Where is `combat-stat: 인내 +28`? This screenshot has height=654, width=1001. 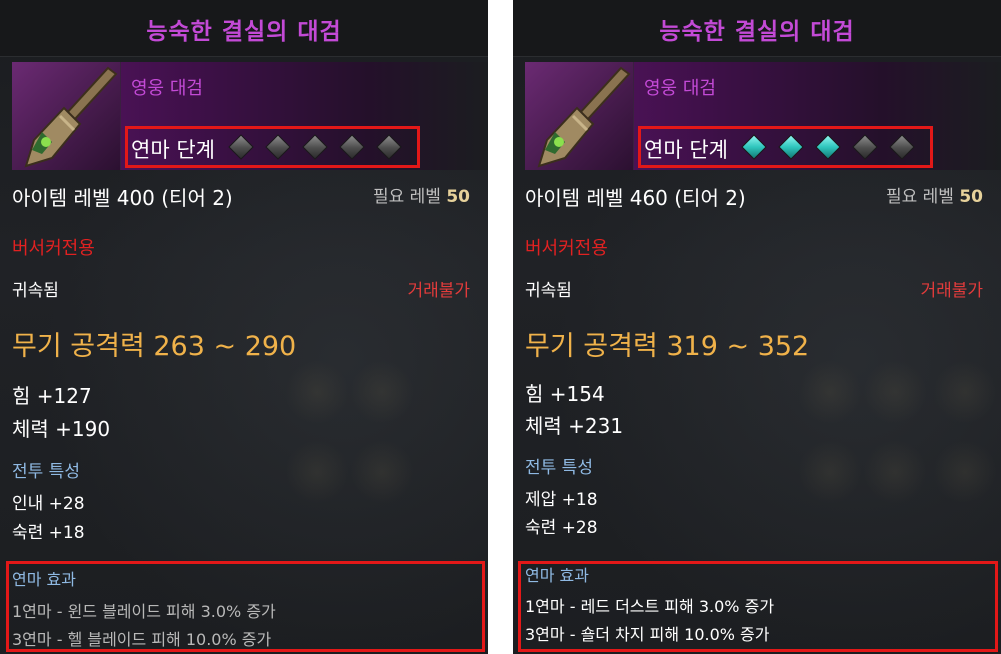
combat-stat: 인내 +28 is located at coordinates (48, 504).